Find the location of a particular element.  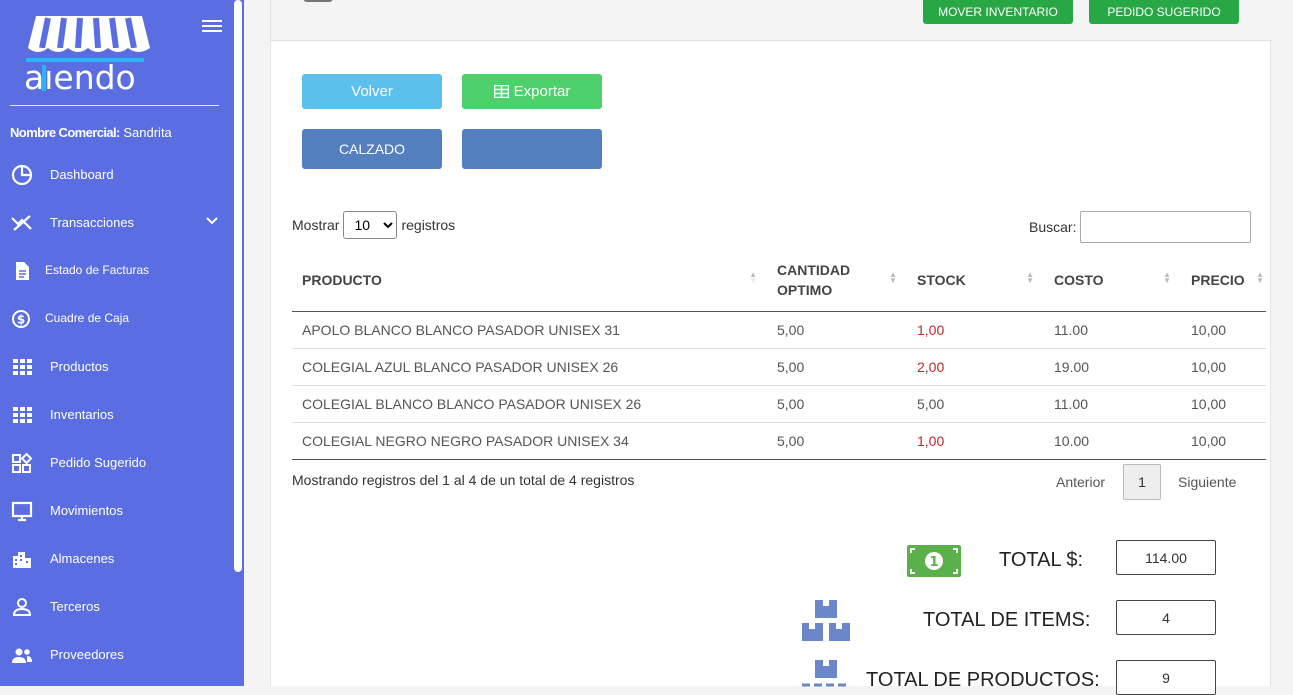

column-header-precio: PRECIO ▲ ▼ is located at coordinates (1223, 281).